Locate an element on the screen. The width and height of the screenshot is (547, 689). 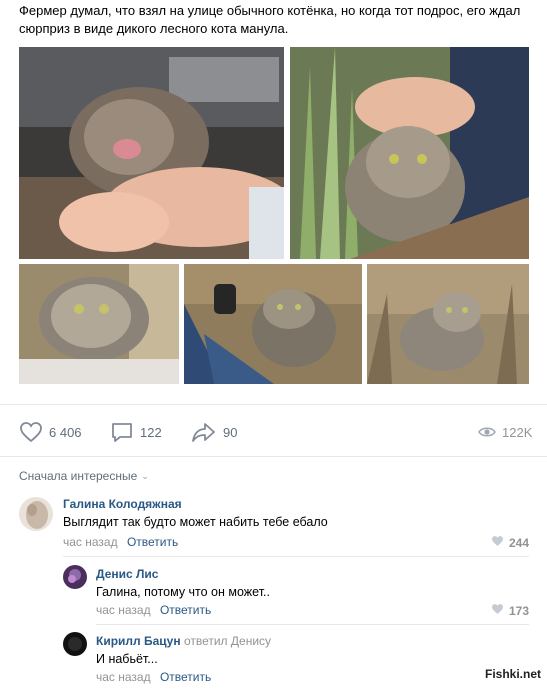
watermark-logo: Fishki.net is located at coordinates (512, 674).